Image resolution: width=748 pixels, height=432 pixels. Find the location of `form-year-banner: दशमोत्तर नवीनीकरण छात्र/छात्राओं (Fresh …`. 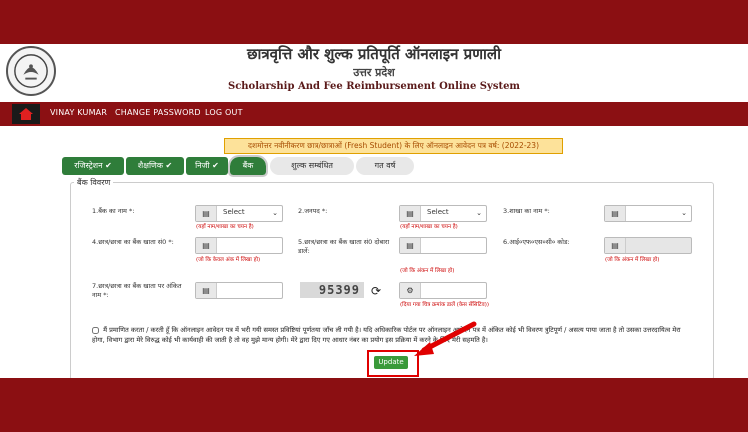

form-year-banner: दशमोत्तर नवीनीकरण छात्र/छात्राओं (Fresh … is located at coordinates (393, 146).